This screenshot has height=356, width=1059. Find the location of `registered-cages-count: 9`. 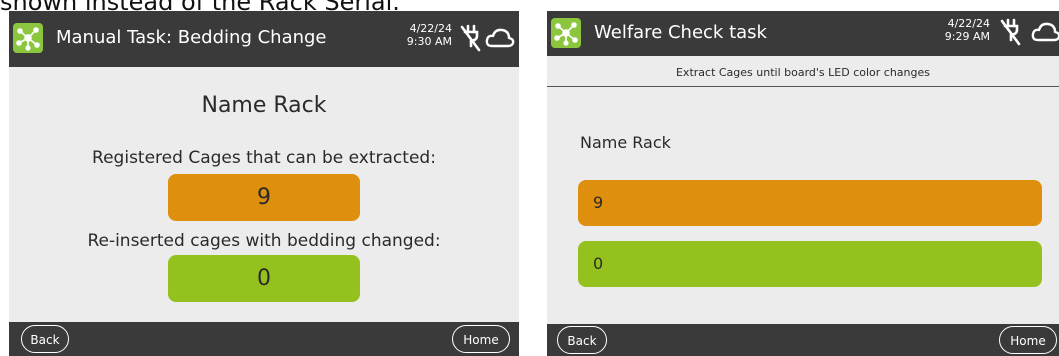

registered-cages-count: 9 is located at coordinates (264, 197).